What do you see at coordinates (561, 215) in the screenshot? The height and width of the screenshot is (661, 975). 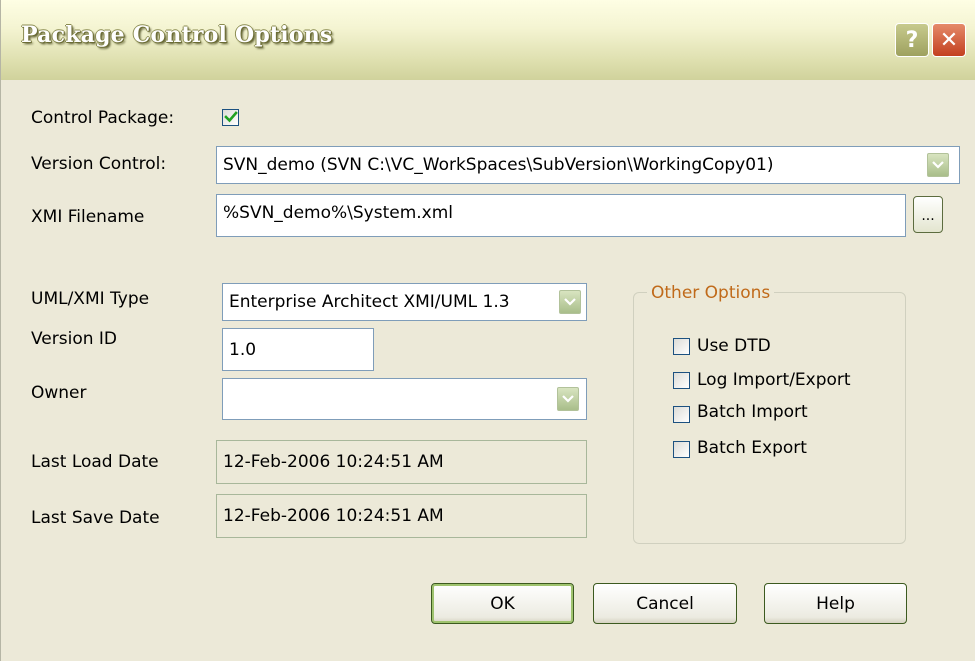 I see `xmi-filename-input: %SVN_demo%\System.xml` at bounding box center [561, 215].